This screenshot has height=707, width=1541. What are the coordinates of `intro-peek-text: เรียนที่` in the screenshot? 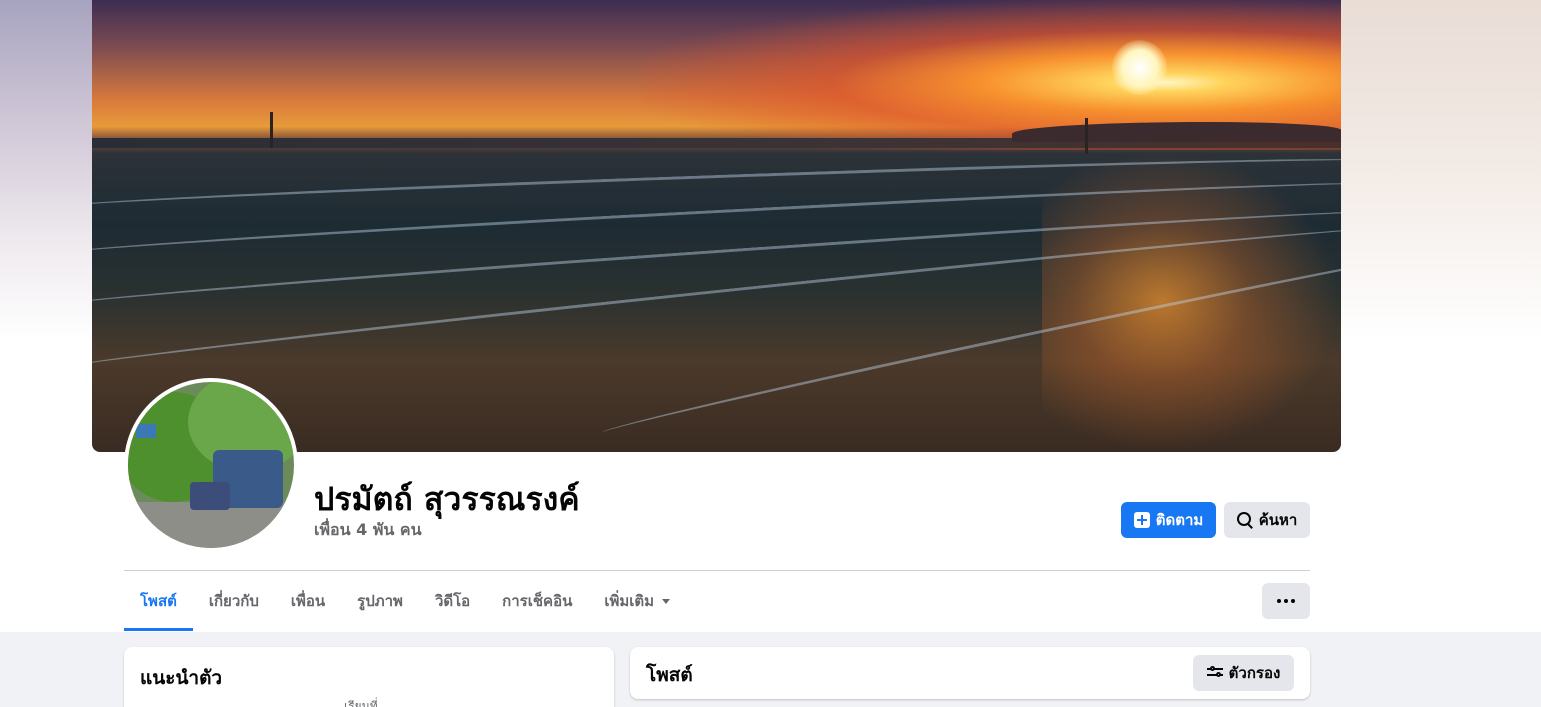 It's located at (361, 703).